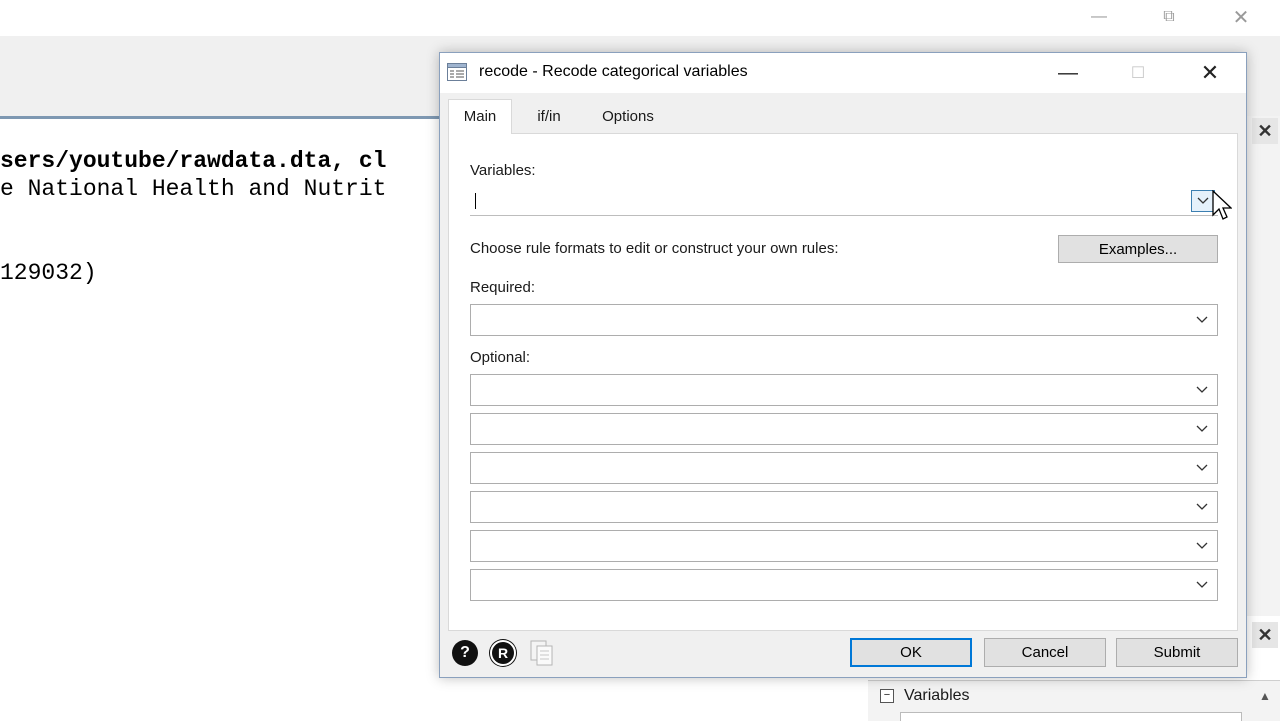 The image size is (1280, 723). Describe the element at coordinates (1138, 73) in the screenshot. I see `dialog-maximize-icon: ☐` at that location.